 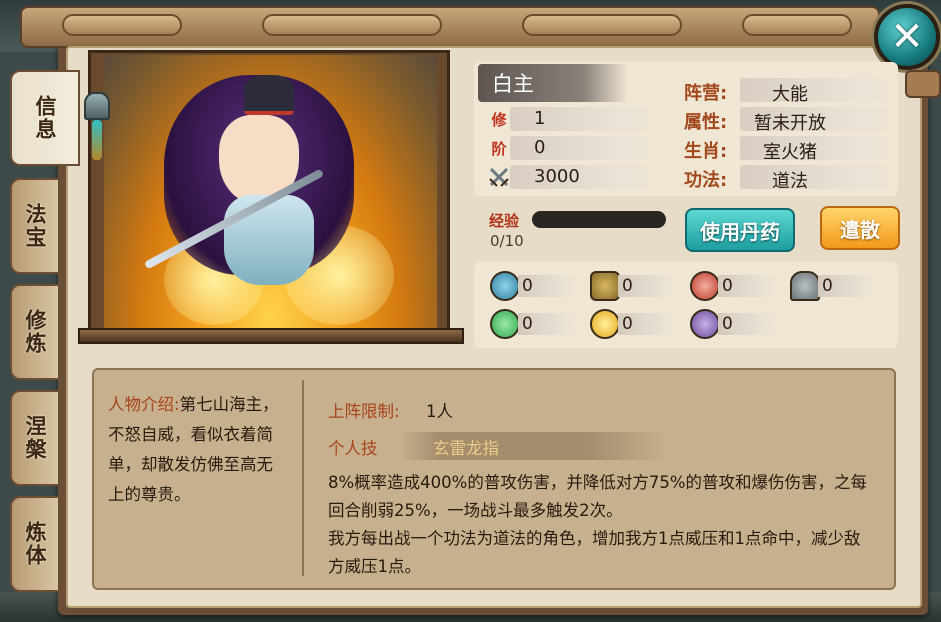 I want to click on green-orb-icon, so click(x=505, y=324).